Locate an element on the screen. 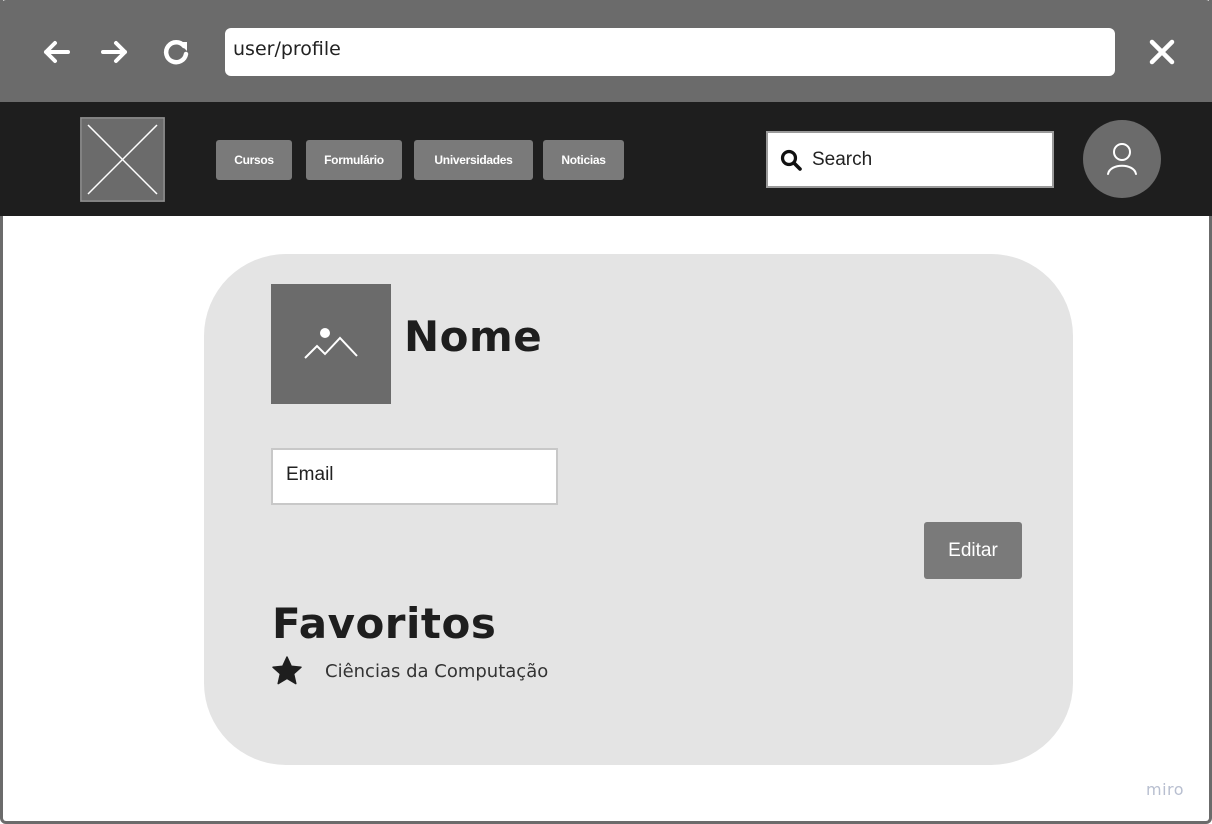 This screenshot has height=824, width=1212. nav-noticias-button: Noticias is located at coordinates (583, 160).